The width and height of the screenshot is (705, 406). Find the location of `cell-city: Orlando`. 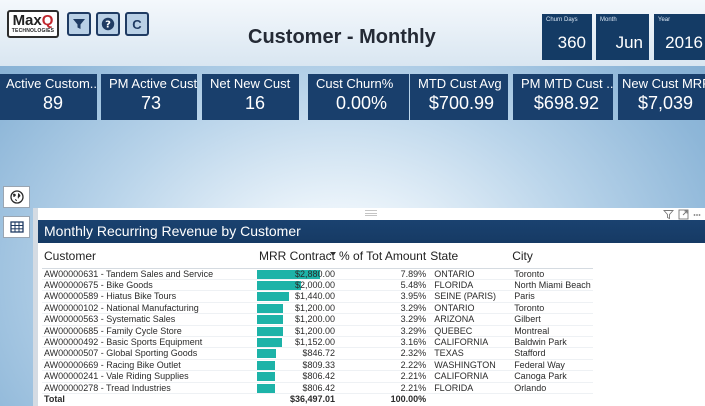

cell-city: Orlando is located at coordinates (551, 388).